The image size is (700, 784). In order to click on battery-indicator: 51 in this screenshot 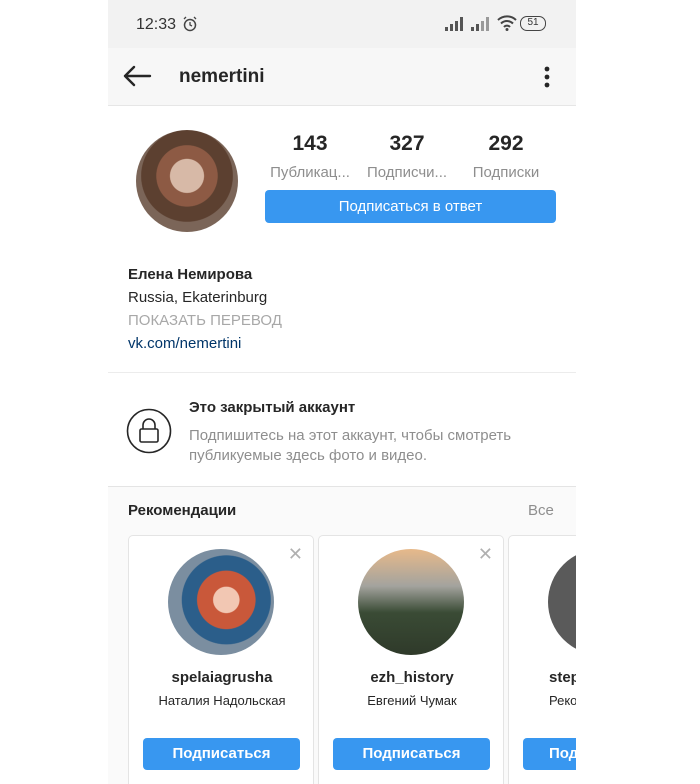, I will do `click(533, 23)`.